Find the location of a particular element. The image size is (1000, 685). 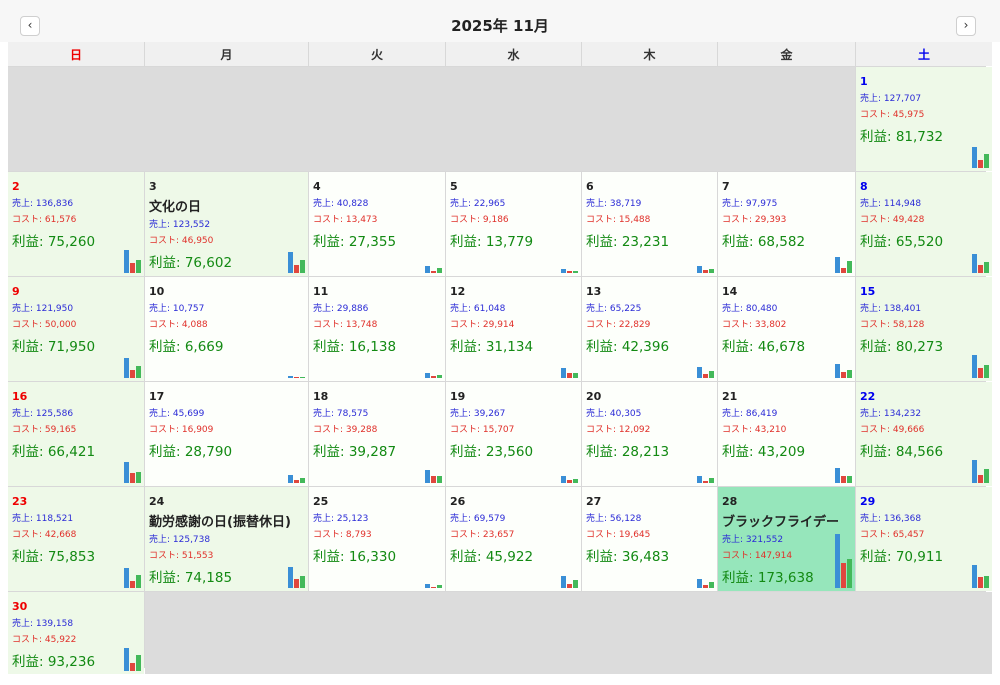

day-cell: 17 売上: 45,699 コスト: 16,909 利益: 28,790 is located at coordinates (226, 434).